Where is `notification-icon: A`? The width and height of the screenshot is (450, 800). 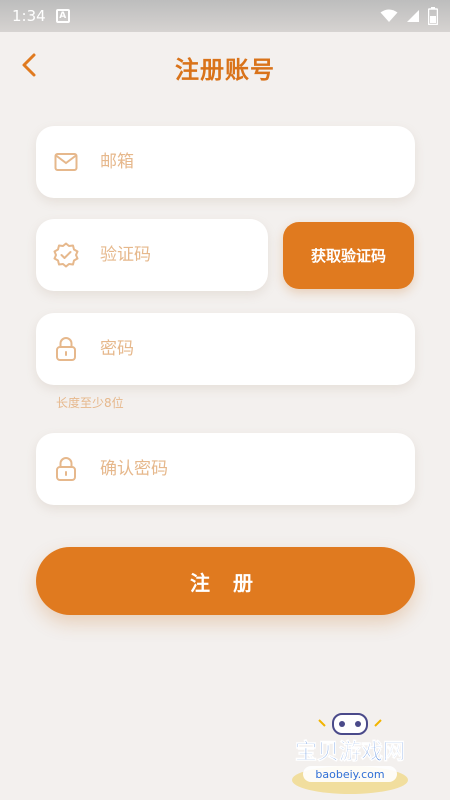
notification-icon: A is located at coordinates (62, 16).